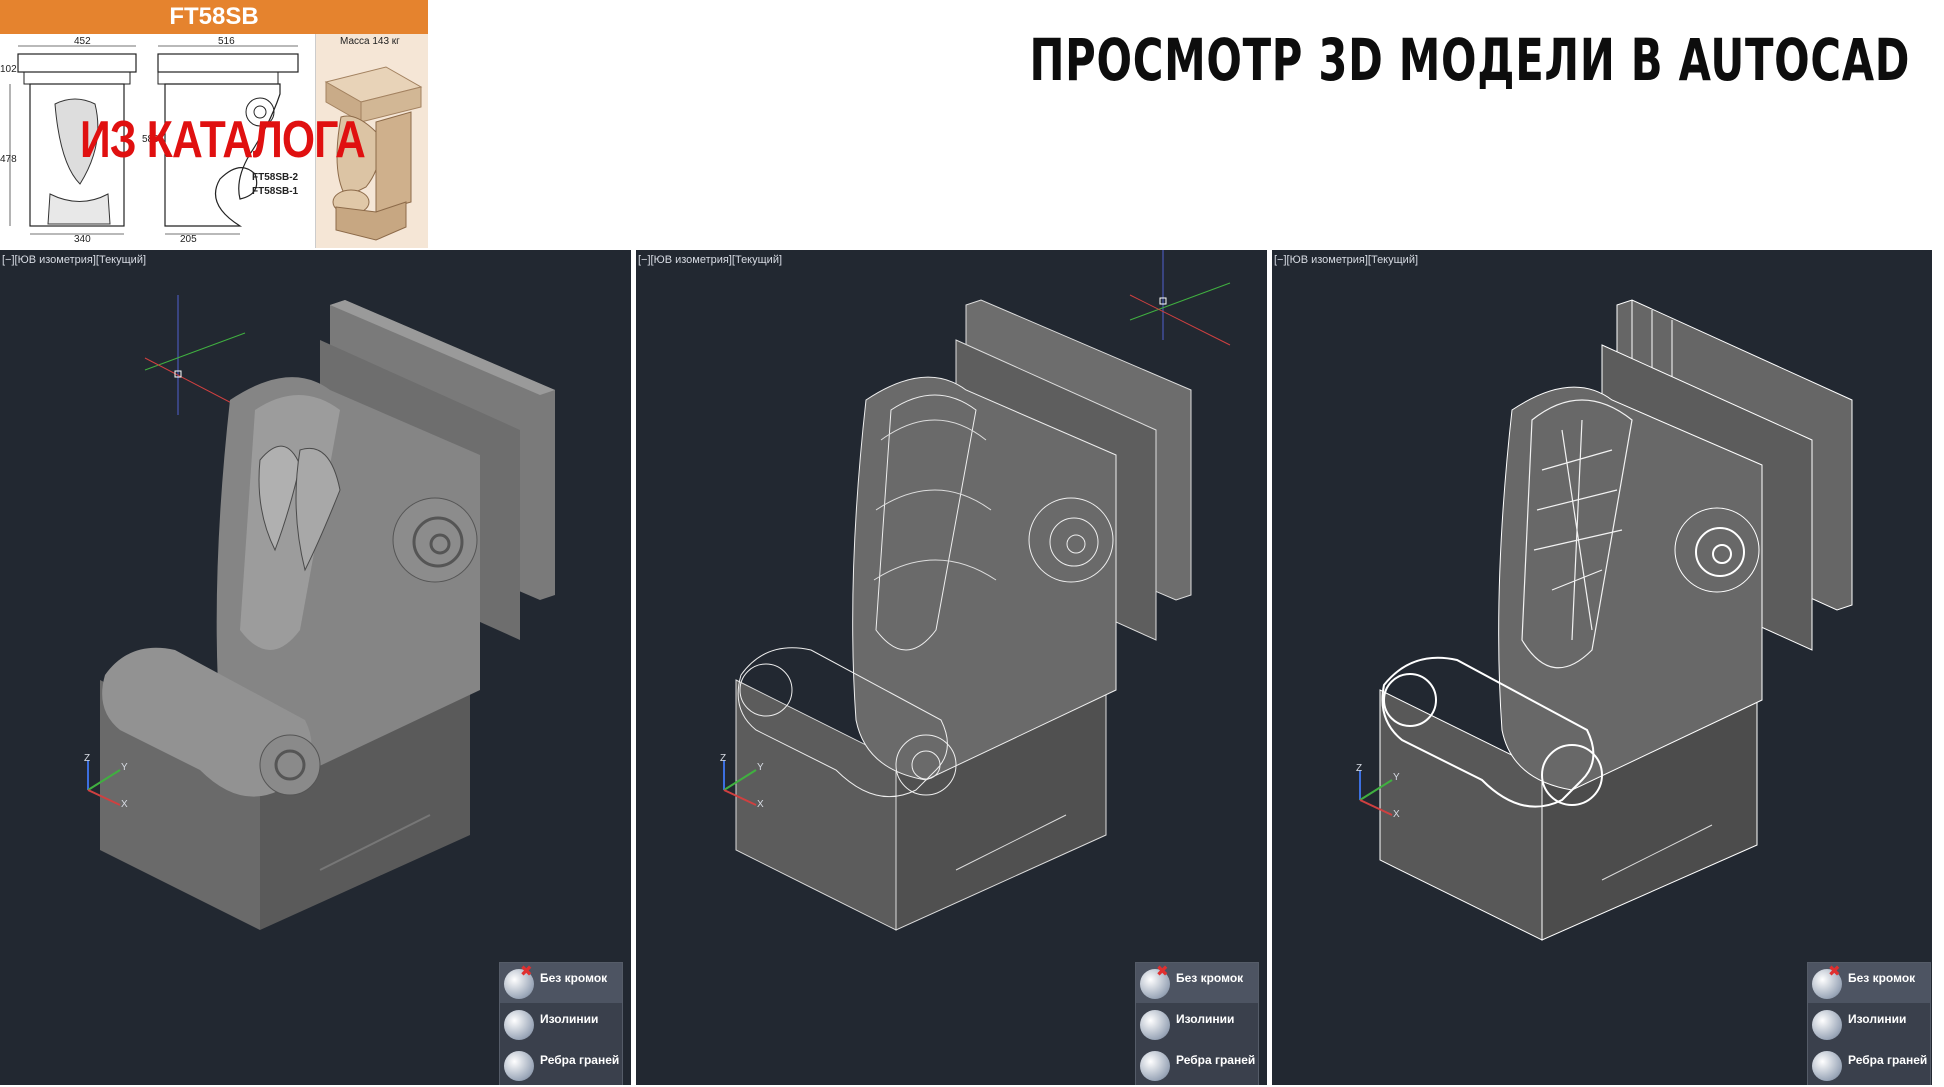 The width and height of the screenshot is (1944, 1087). Describe the element at coordinates (275, 191) in the screenshot. I see `variant-label: FT58SB-1` at that location.